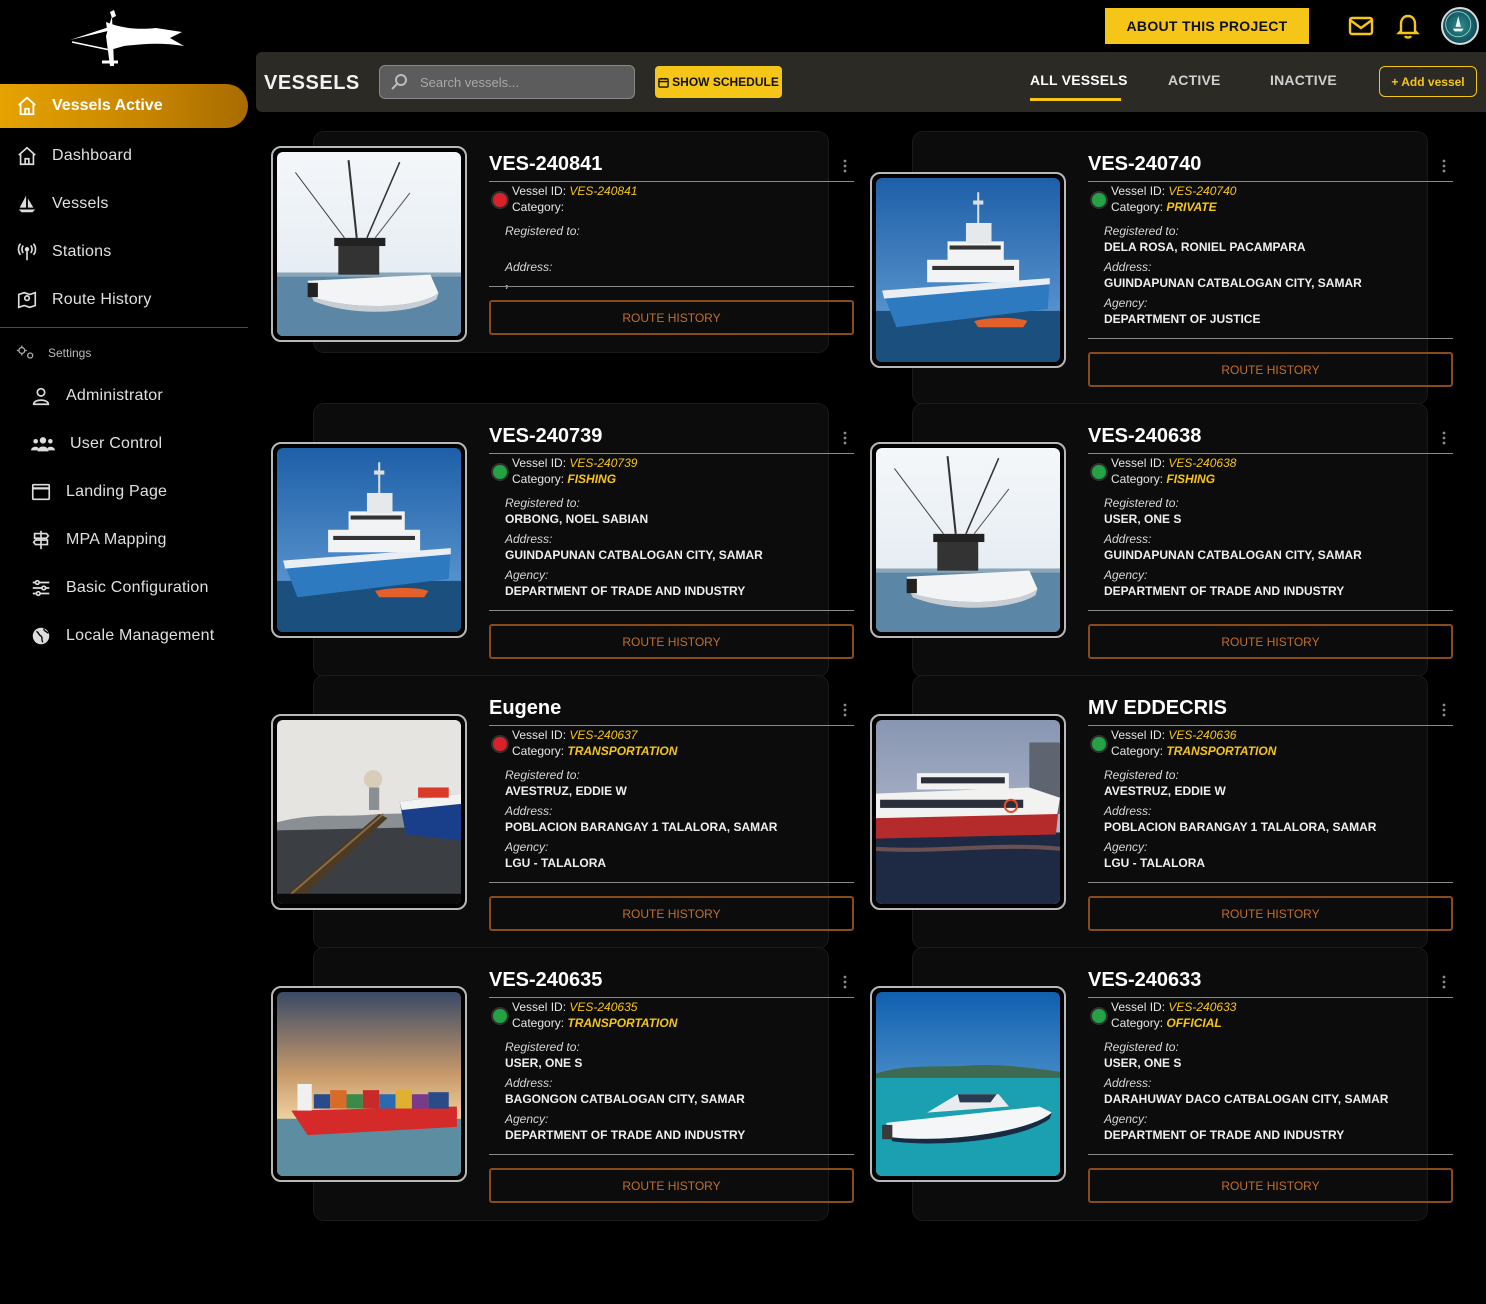 The width and height of the screenshot is (1486, 1304). What do you see at coordinates (546, 980) in the screenshot?
I see `vessel-name: VES-240635` at bounding box center [546, 980].